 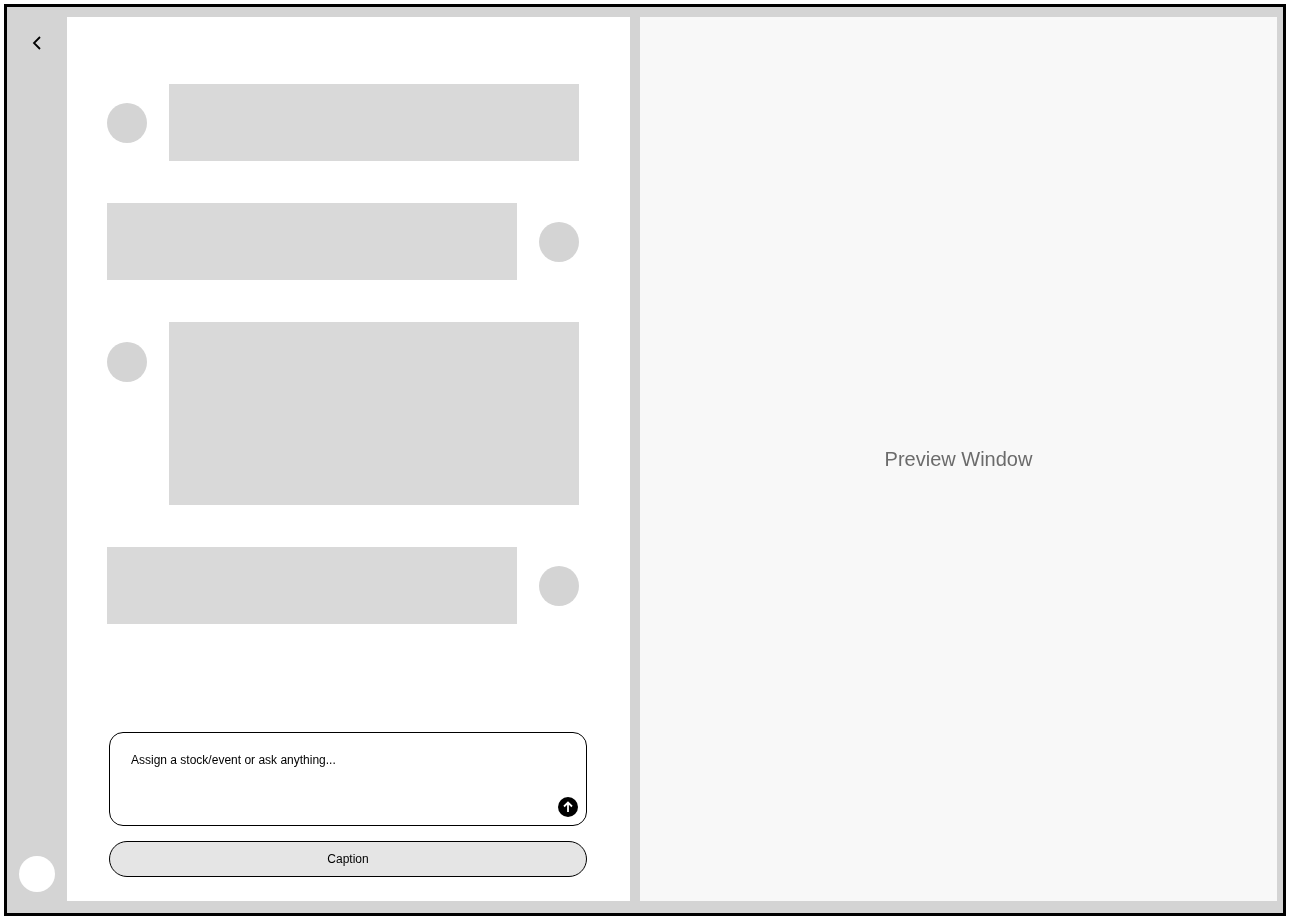 I want to click on back-icon, so click(x=37, y=43).